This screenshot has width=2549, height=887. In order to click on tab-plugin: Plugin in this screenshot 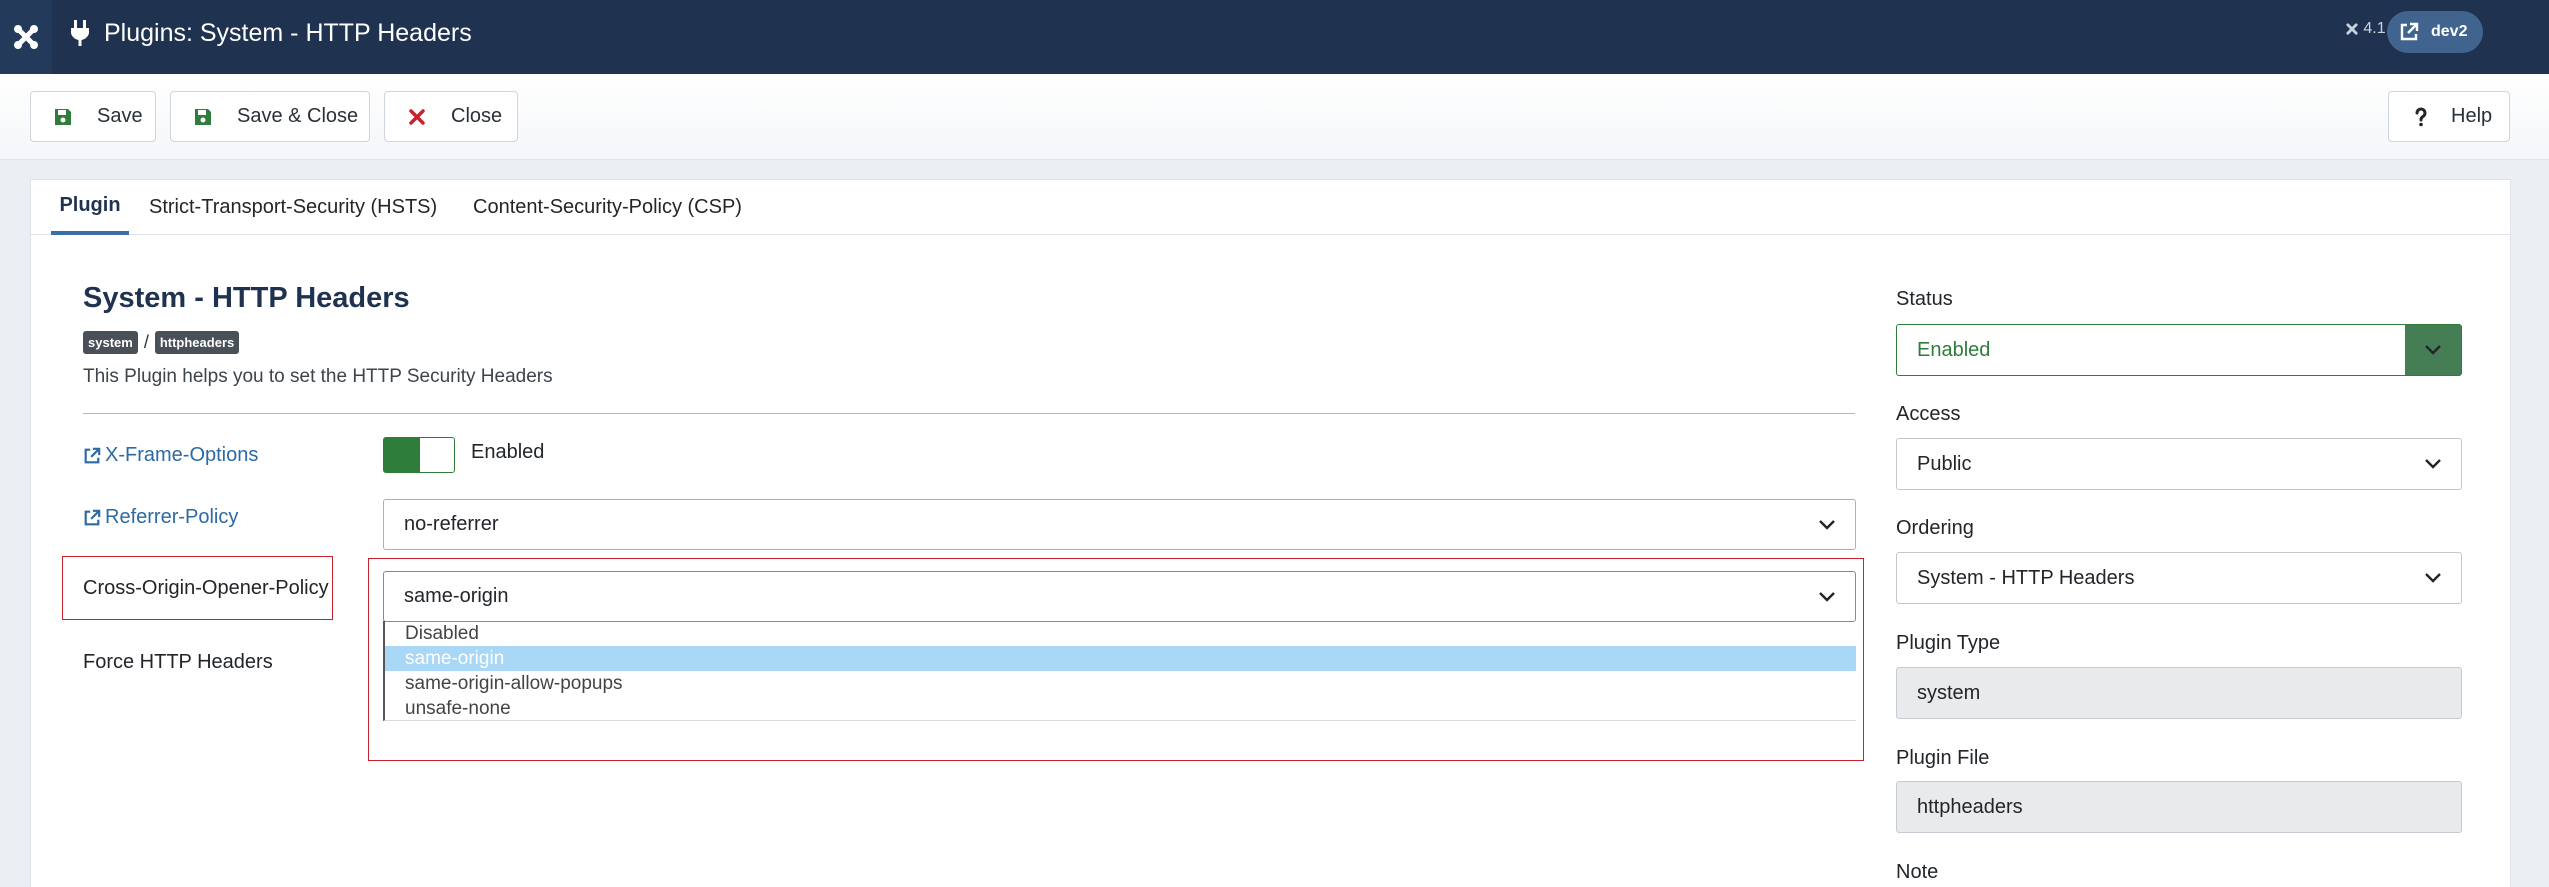, I will do `click(90, 207)`.